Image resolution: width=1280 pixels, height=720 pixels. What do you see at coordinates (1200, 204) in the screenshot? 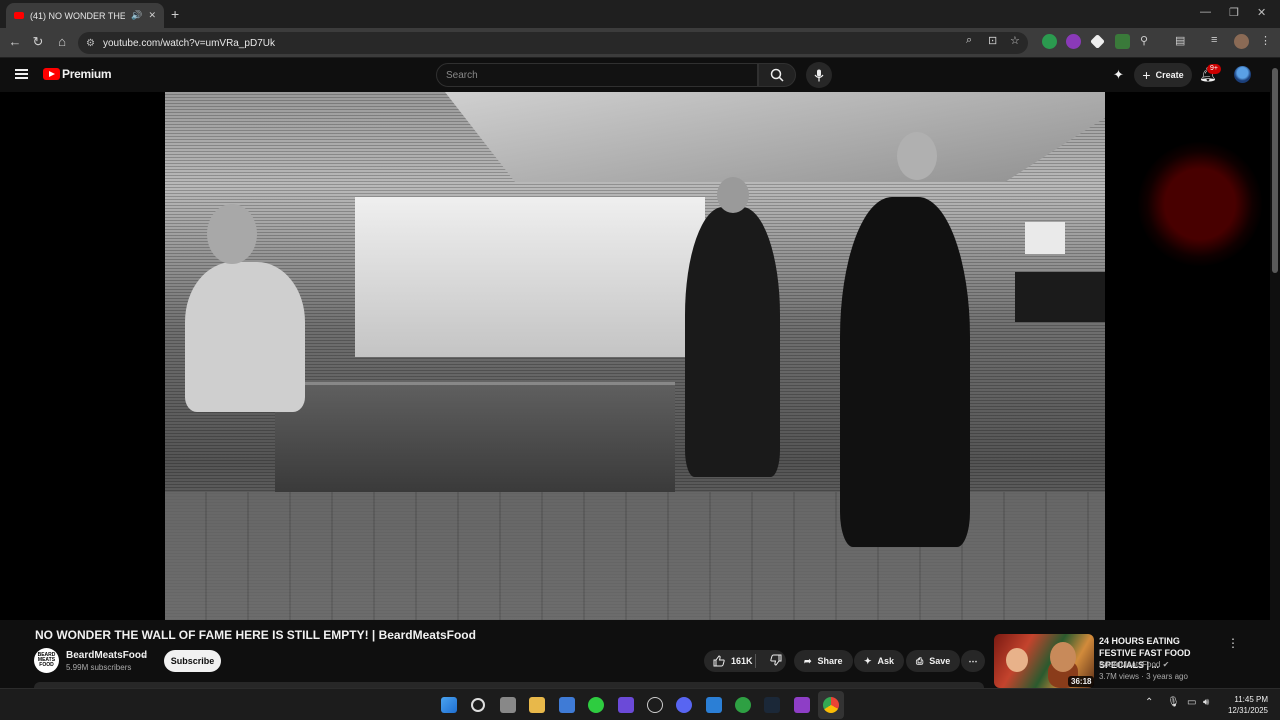
I see `ambient-logo` at bounding box center [1200, 204].